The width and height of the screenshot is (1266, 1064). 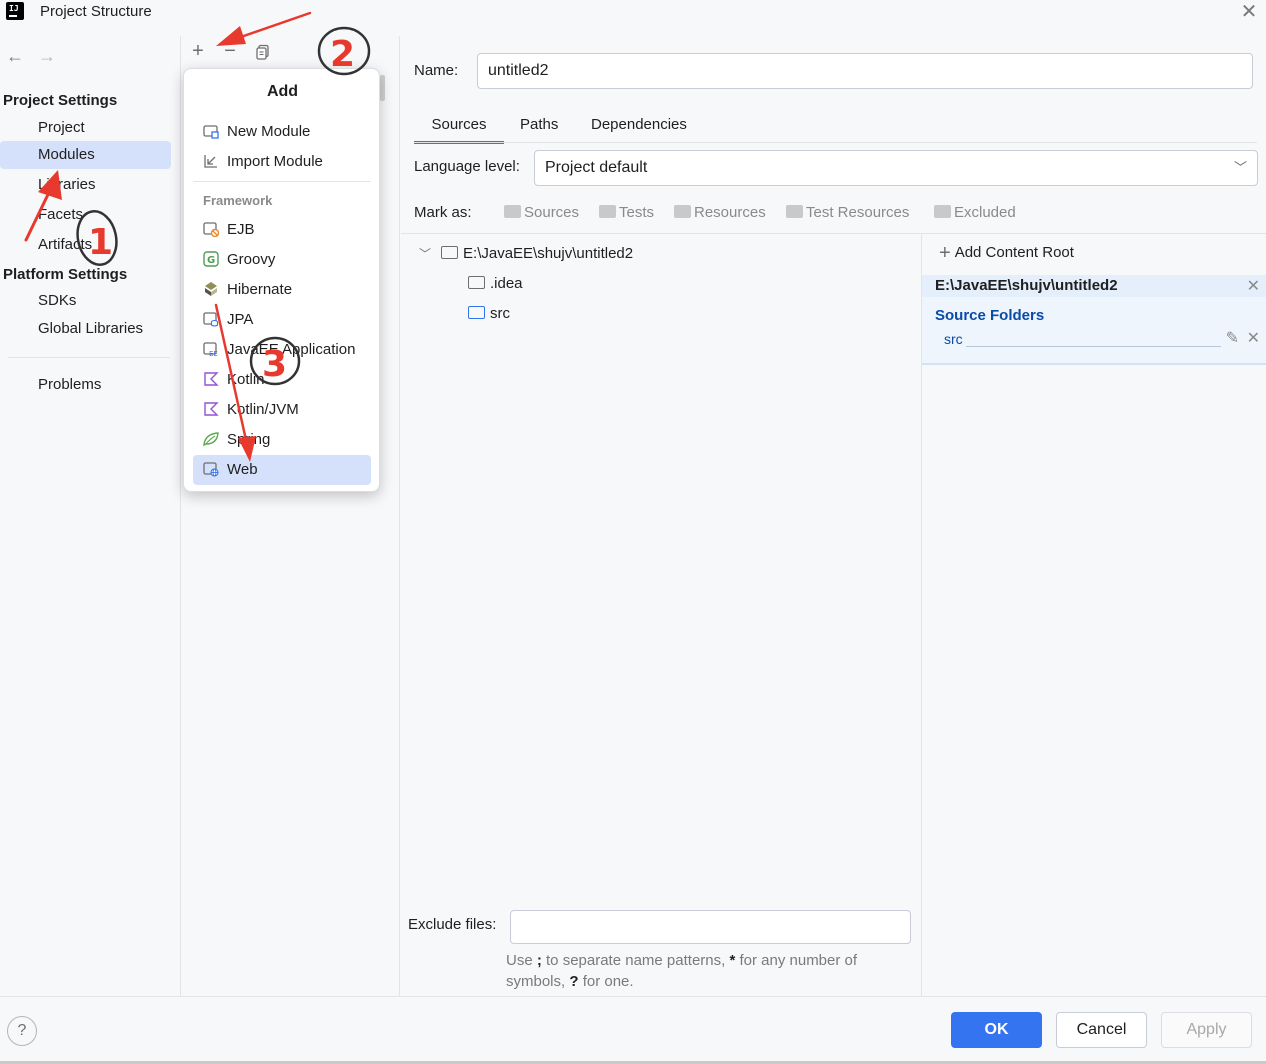 What do you see at coordinates (539, 129) in the screenshot?
I see `tab-paths: Paths` at bounding box center [539, 129].